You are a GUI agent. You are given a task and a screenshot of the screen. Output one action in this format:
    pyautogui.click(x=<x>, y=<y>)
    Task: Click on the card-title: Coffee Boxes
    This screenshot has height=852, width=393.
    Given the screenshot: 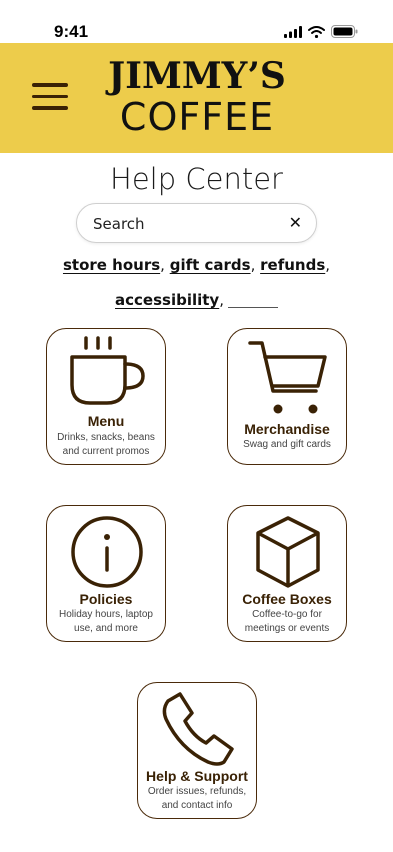 What is the action you would take?
    pyautogui.click(x=287, y=599)
    